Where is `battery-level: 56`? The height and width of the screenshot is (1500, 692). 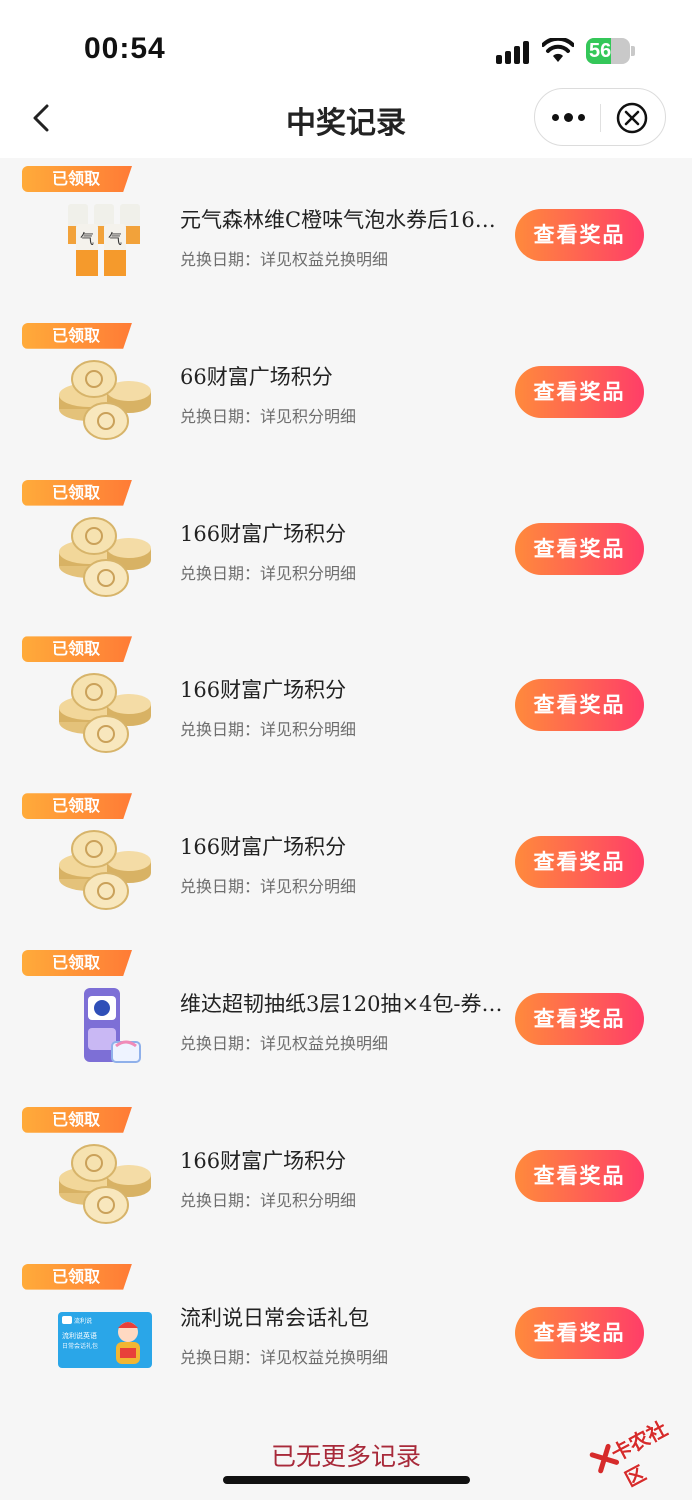
battery-level: 56 is located at coordinates (600, 51).